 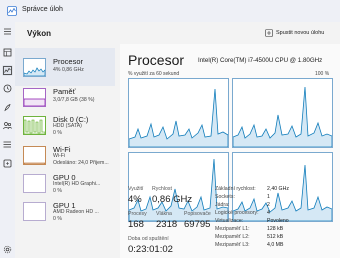 I want to click on speed-label: Rychlost, so click(x=162, y=189).